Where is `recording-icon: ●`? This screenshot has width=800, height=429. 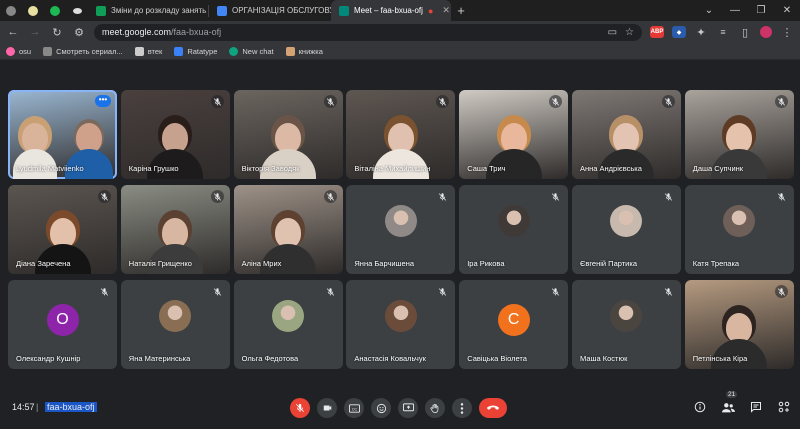
recording-icon: ● is located at coordinates (430, 10).